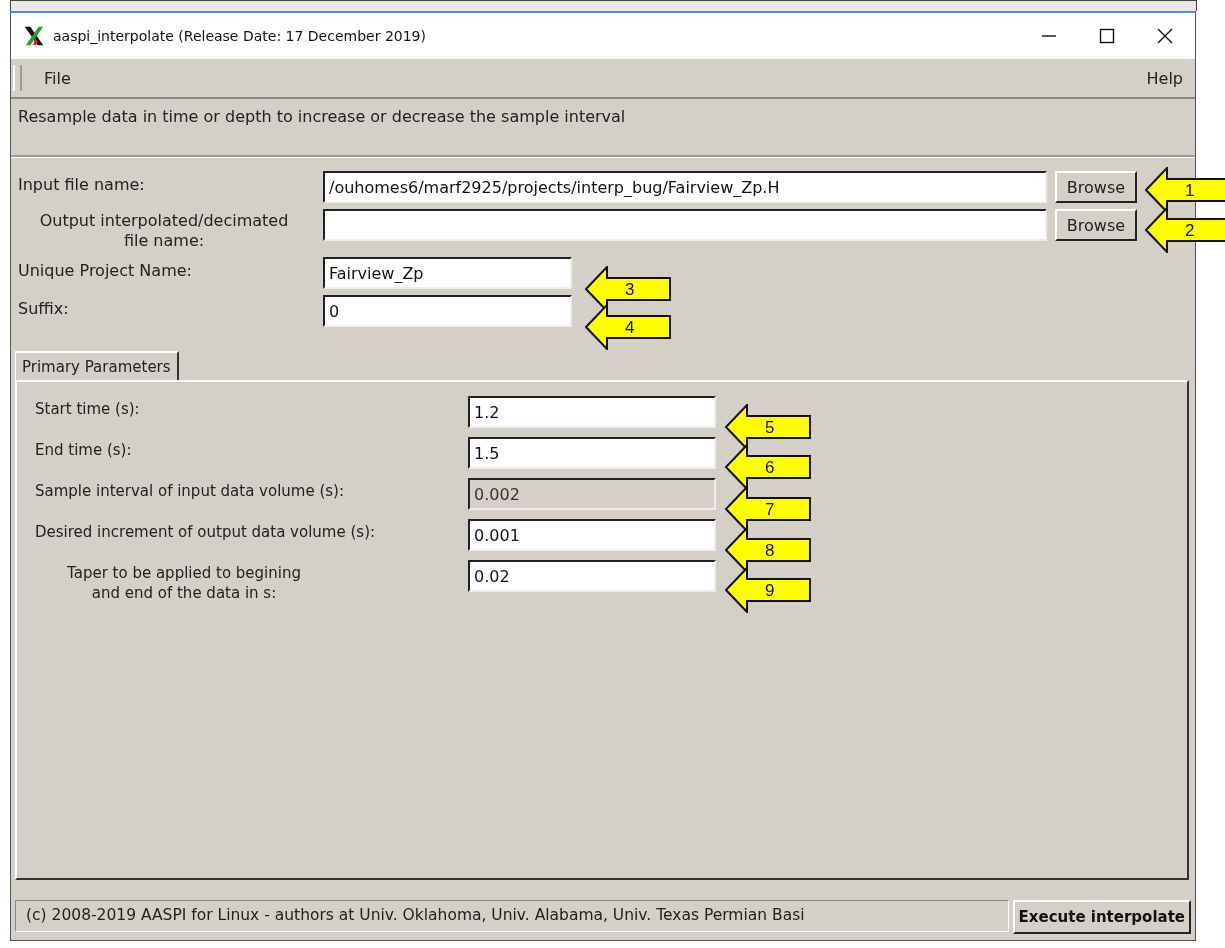 The width and height of the screenshot is (1225, 948). What do you see at coordinates (592, 453) in the screenshot?
I see `input-field: 1.5` at bounding box center [592, 453].